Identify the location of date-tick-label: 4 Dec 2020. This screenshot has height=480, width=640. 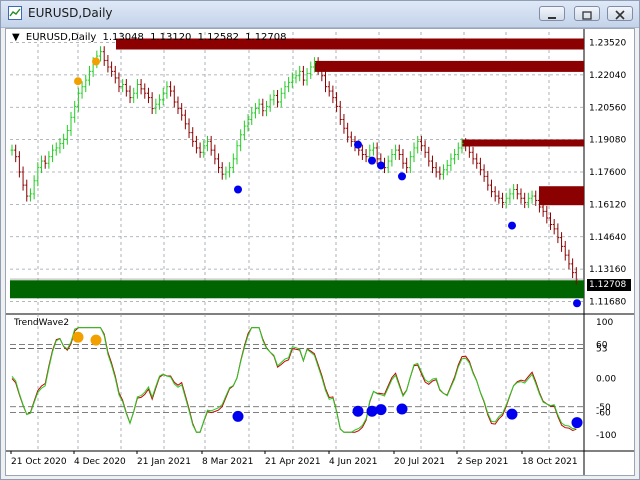
(100, 462).